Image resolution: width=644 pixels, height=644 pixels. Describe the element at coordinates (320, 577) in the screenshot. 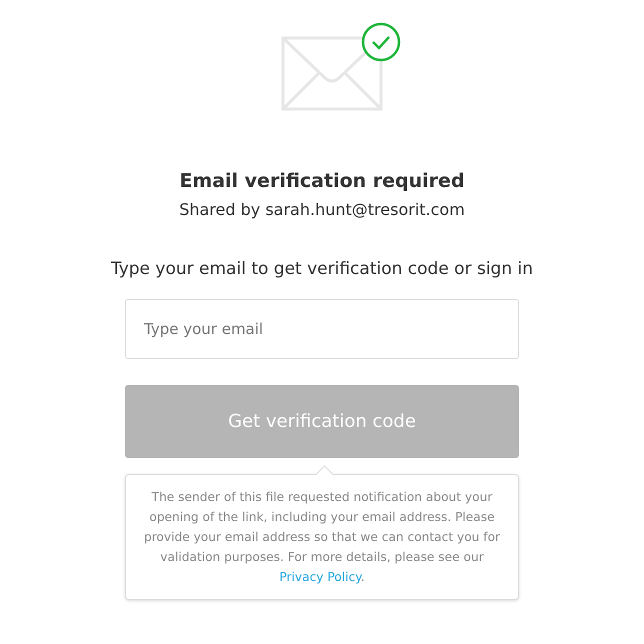

I see `privacy-policy-link: Privacy Policy` at that location.